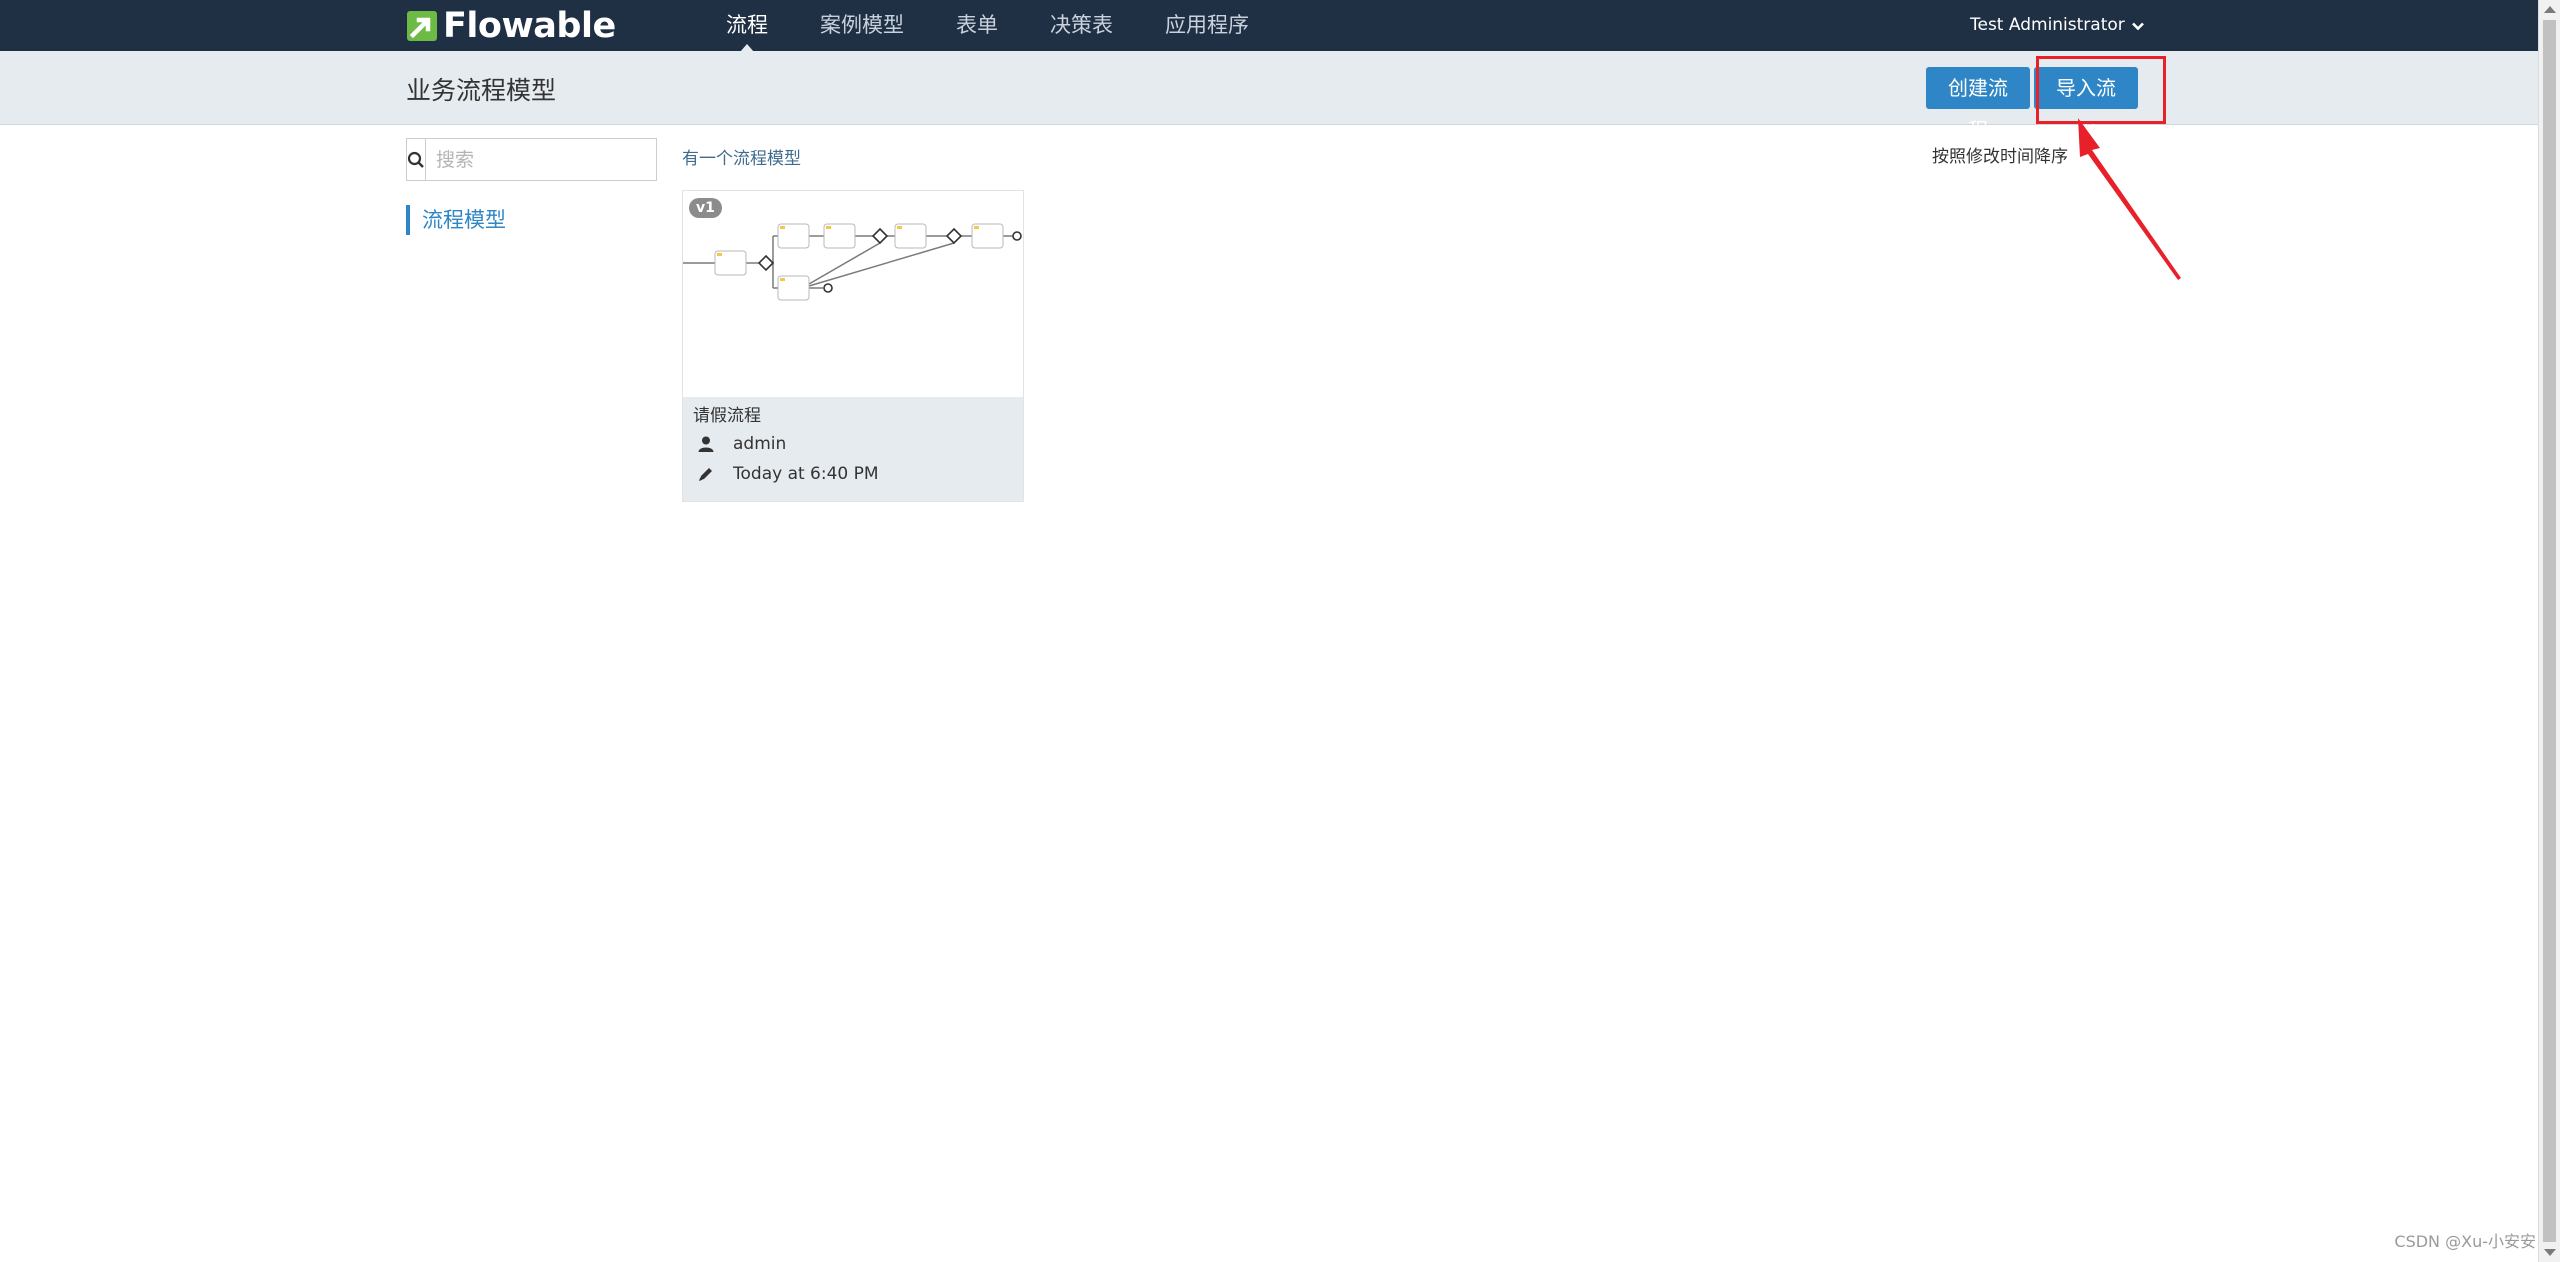  I want to click on vertical-scrollbar, so click(2549, 631).